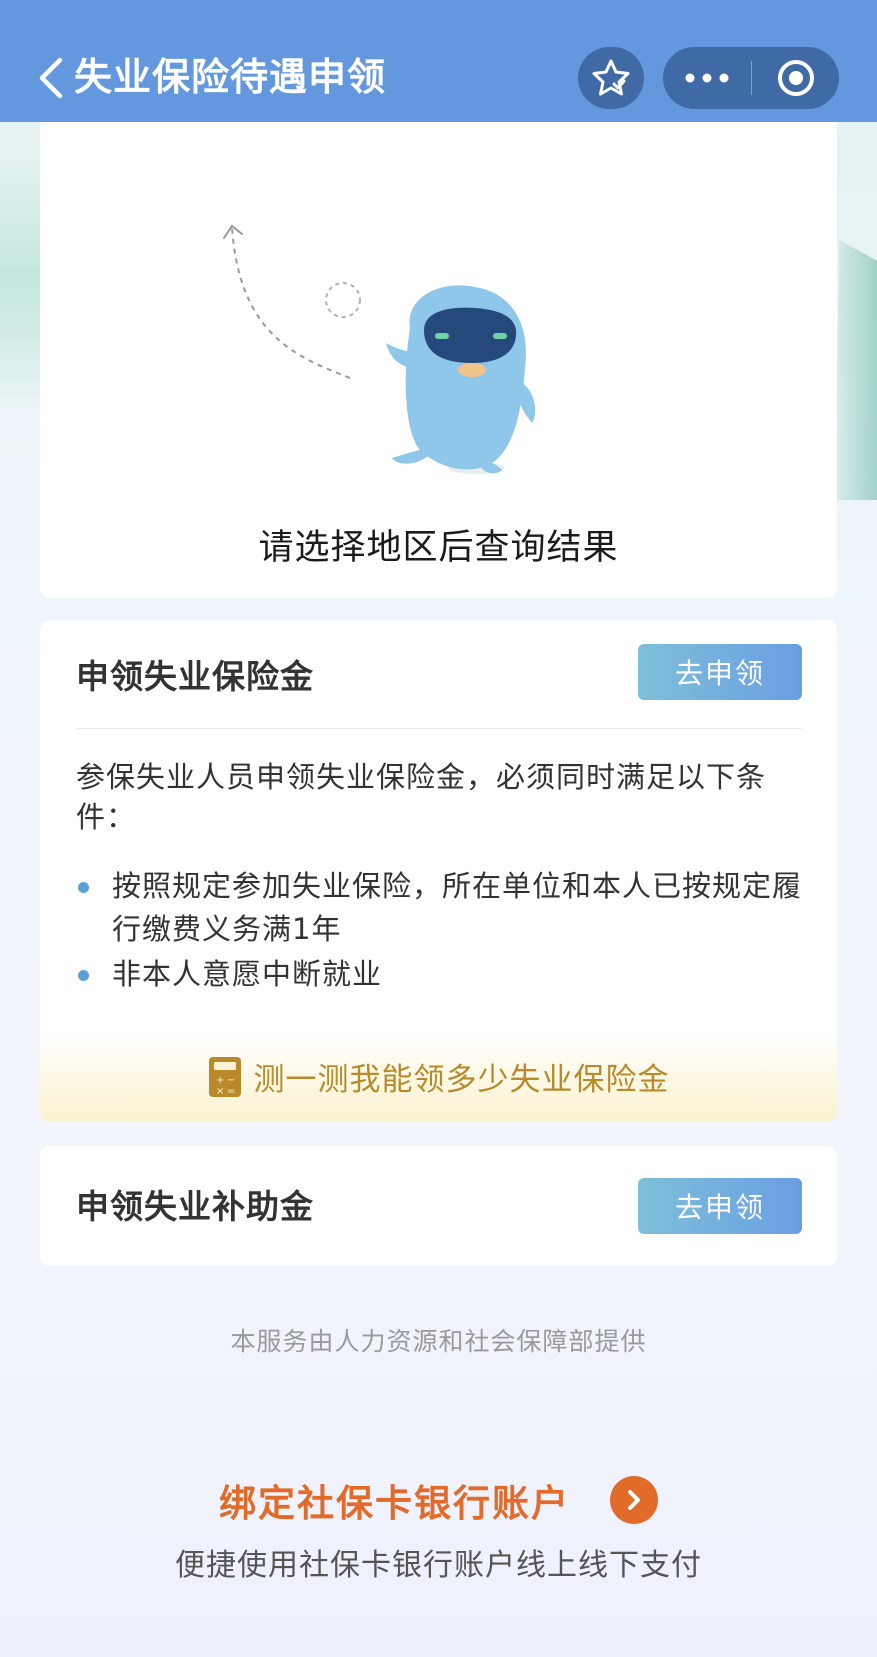  Describe the element at coordinates (247, 974) in the screenshot. I see `condition-text: 非本人意愿中断就业` at that location.